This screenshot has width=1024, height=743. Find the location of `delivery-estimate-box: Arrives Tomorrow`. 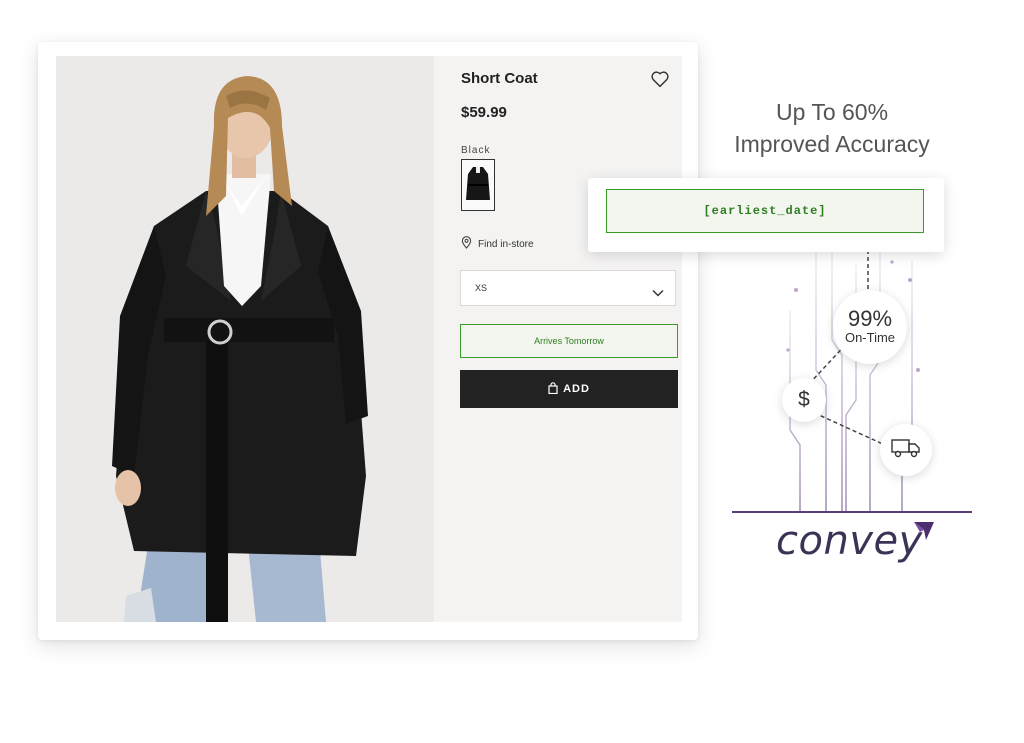

delivery-estimate-box: Arrives Tomorrow is located at coordinates (569, 341).